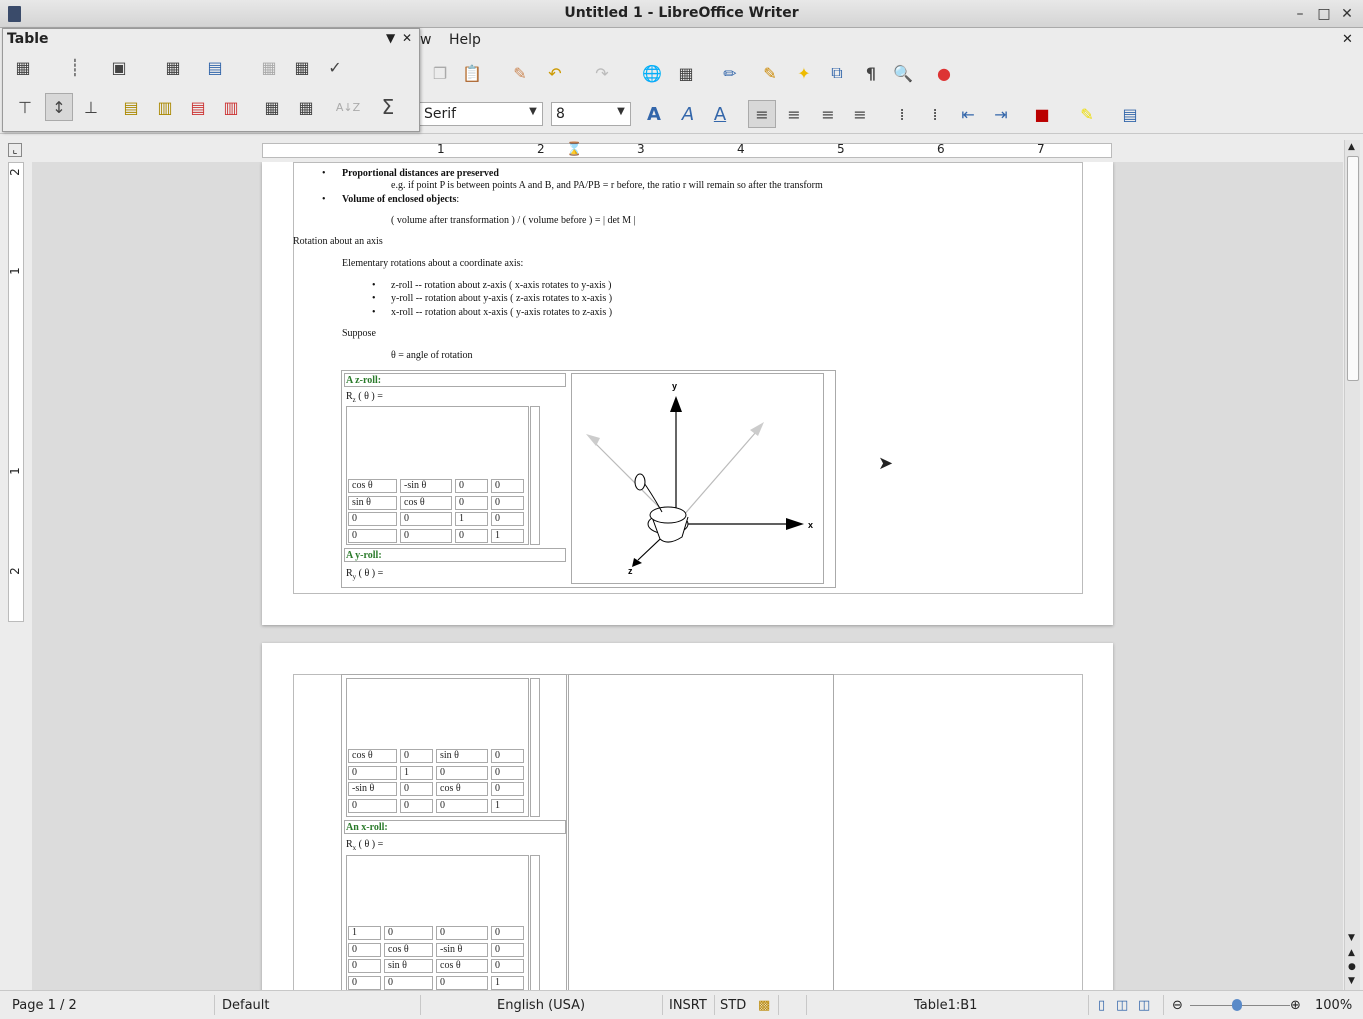  Describe the element at coordinates (1042, 114) in the screenshot. I see `font-color-icon: ■` at that location.